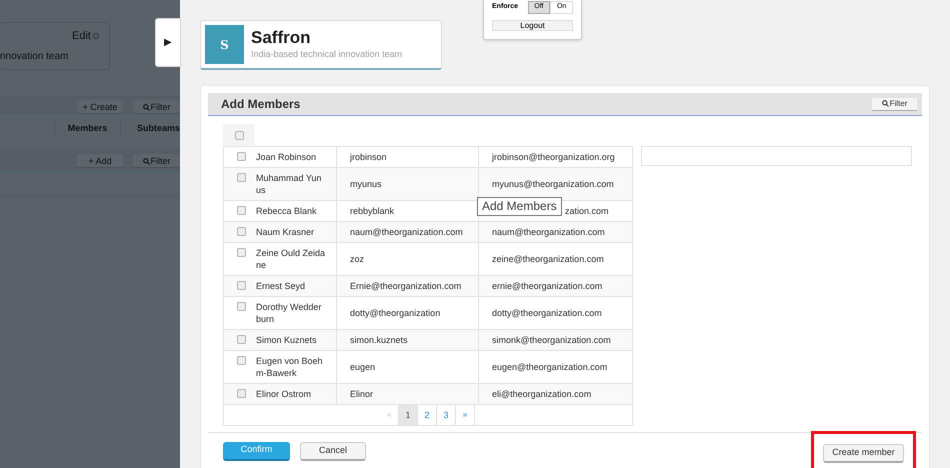 The image size is (950, 468). I want to click on team-avatar: S, so click(224, 44).